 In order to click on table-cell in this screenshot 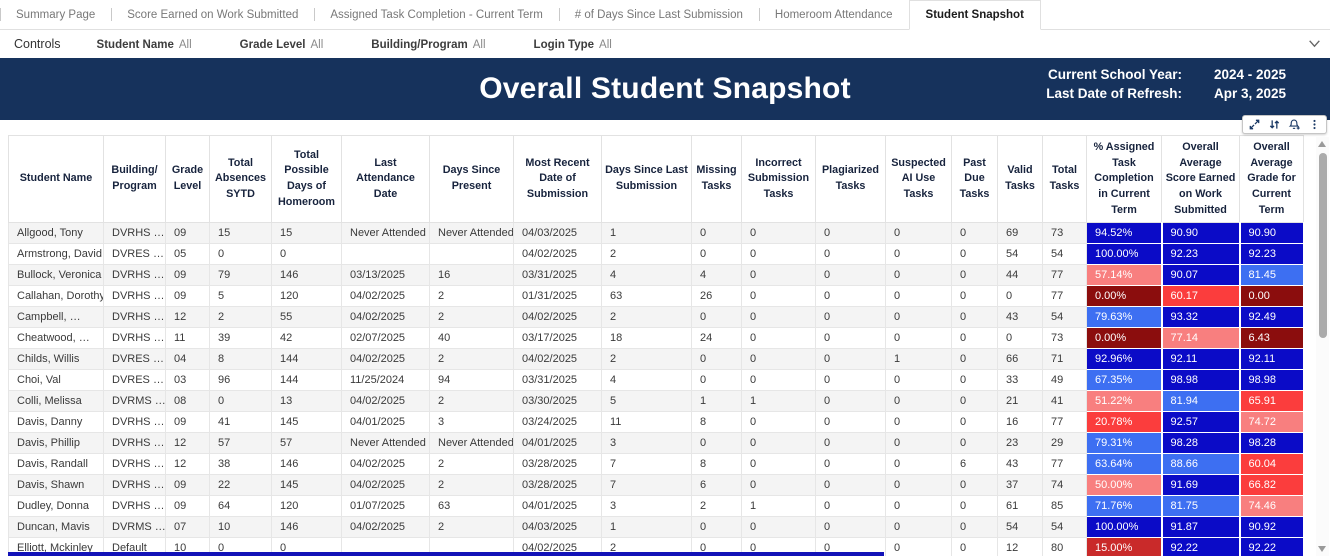, I will do `click(471, 254)`.